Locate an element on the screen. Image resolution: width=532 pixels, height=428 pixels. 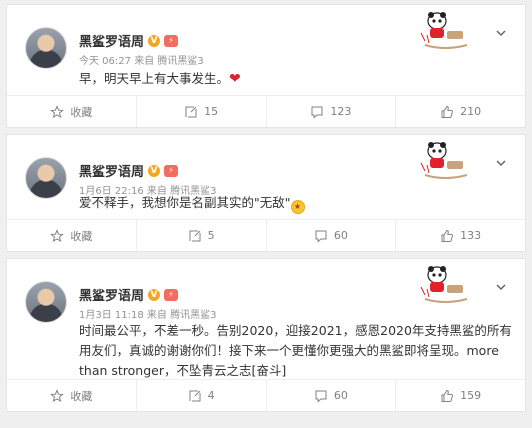
post-text-body: 早，明天早上有大事发生。 is located at coordinates (154, 78).